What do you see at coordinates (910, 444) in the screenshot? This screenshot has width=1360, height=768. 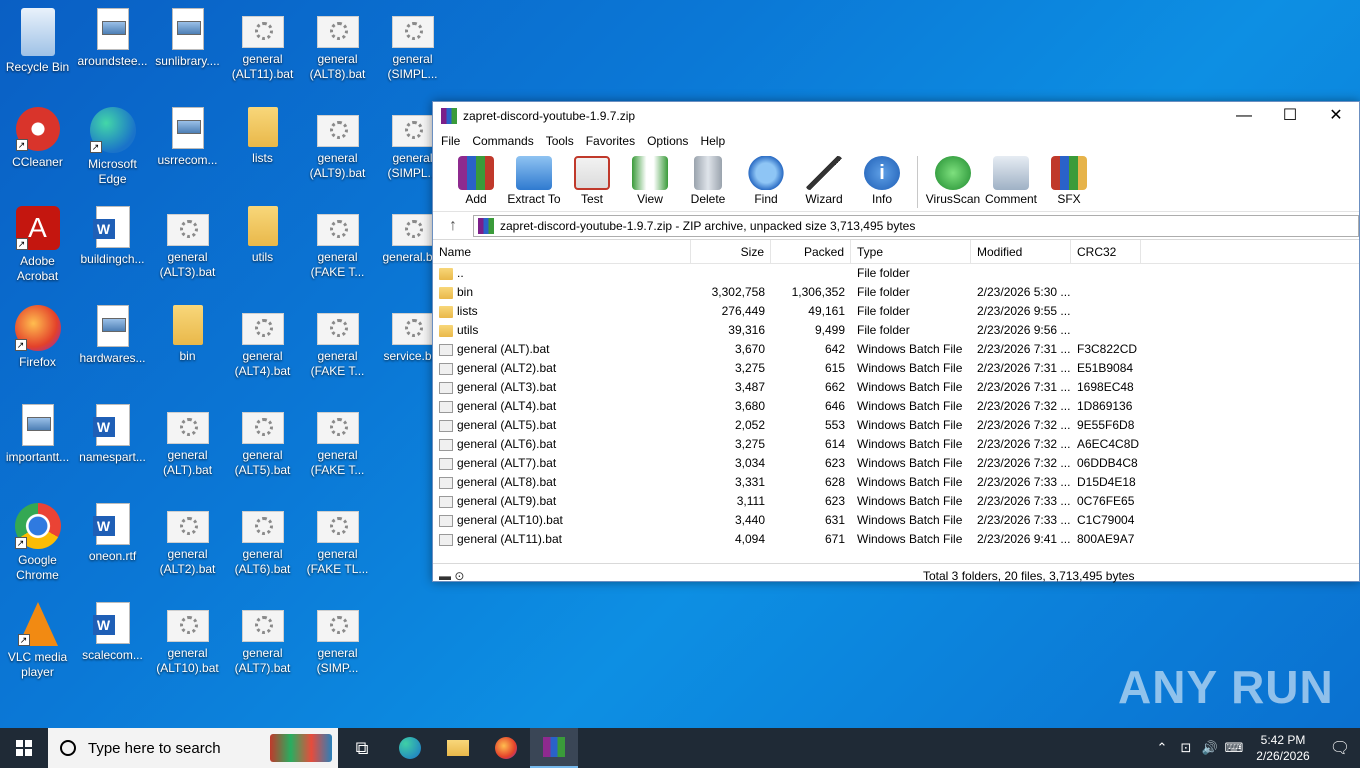 I see `file-type-cell: Windows Batch File` at bounding box center [910, 444].